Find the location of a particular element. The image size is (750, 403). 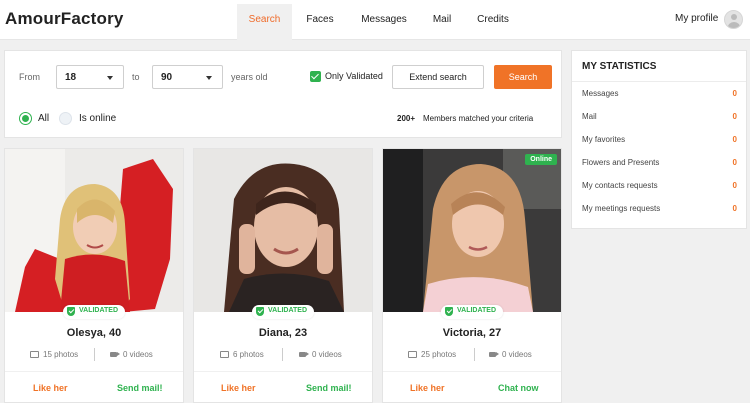

age-from-select: 18 is located at coordinates (90, 77).